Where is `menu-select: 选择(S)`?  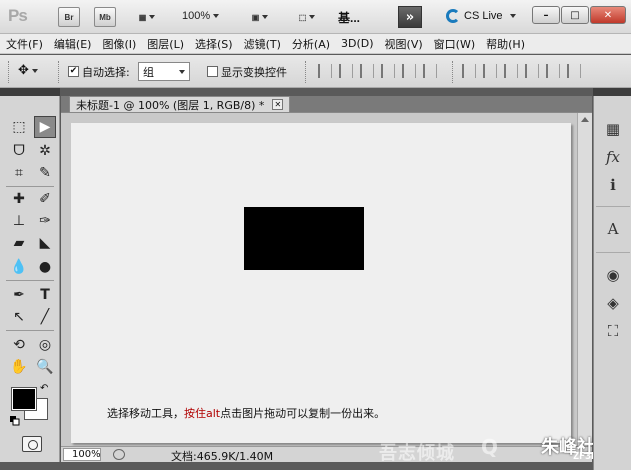
menu-select: 选择(S) is located at coordinates (213, 44).